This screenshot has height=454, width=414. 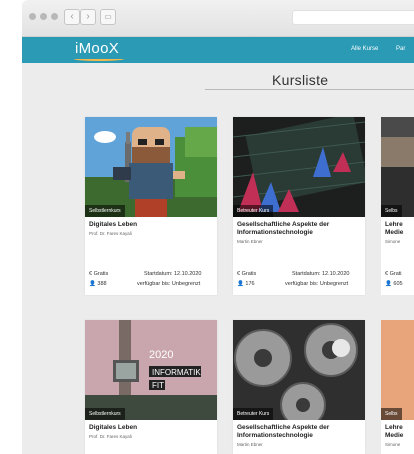 I want to click on course-card: Selbs Lehre Medie Simone € Grati 👤 605, so click(x=397, y=206).